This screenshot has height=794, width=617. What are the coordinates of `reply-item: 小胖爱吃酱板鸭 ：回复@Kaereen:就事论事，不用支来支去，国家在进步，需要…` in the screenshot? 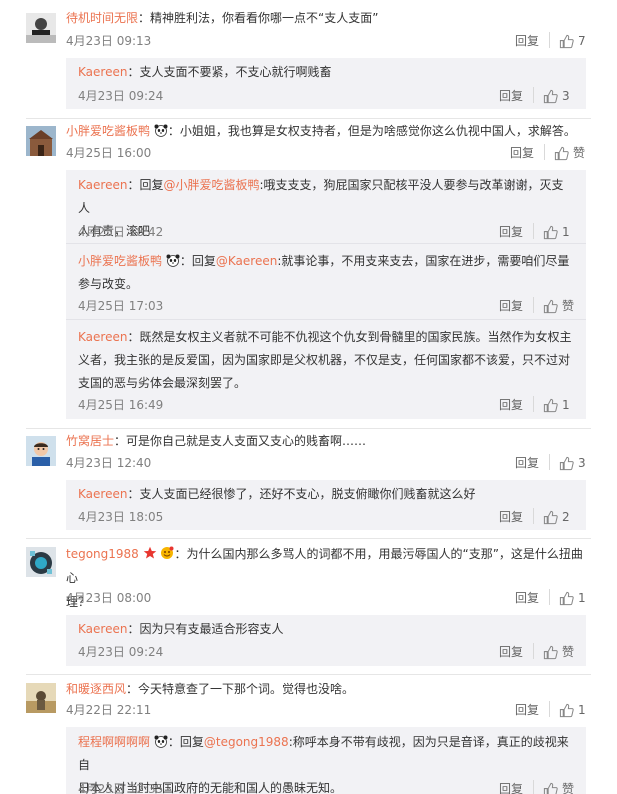 It's located at (326, 281).